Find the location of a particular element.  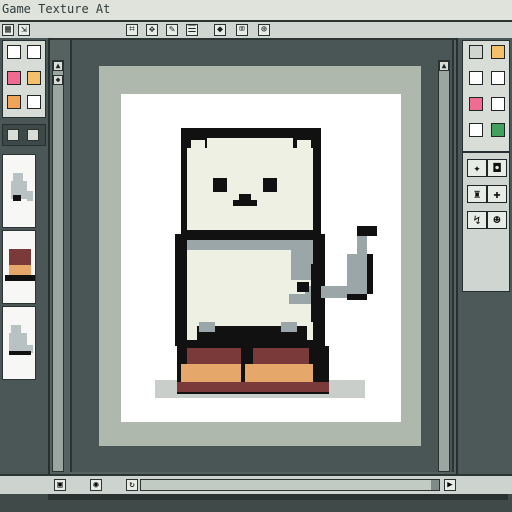

layer-icon: ☰ is located at coordinates (192, 30).